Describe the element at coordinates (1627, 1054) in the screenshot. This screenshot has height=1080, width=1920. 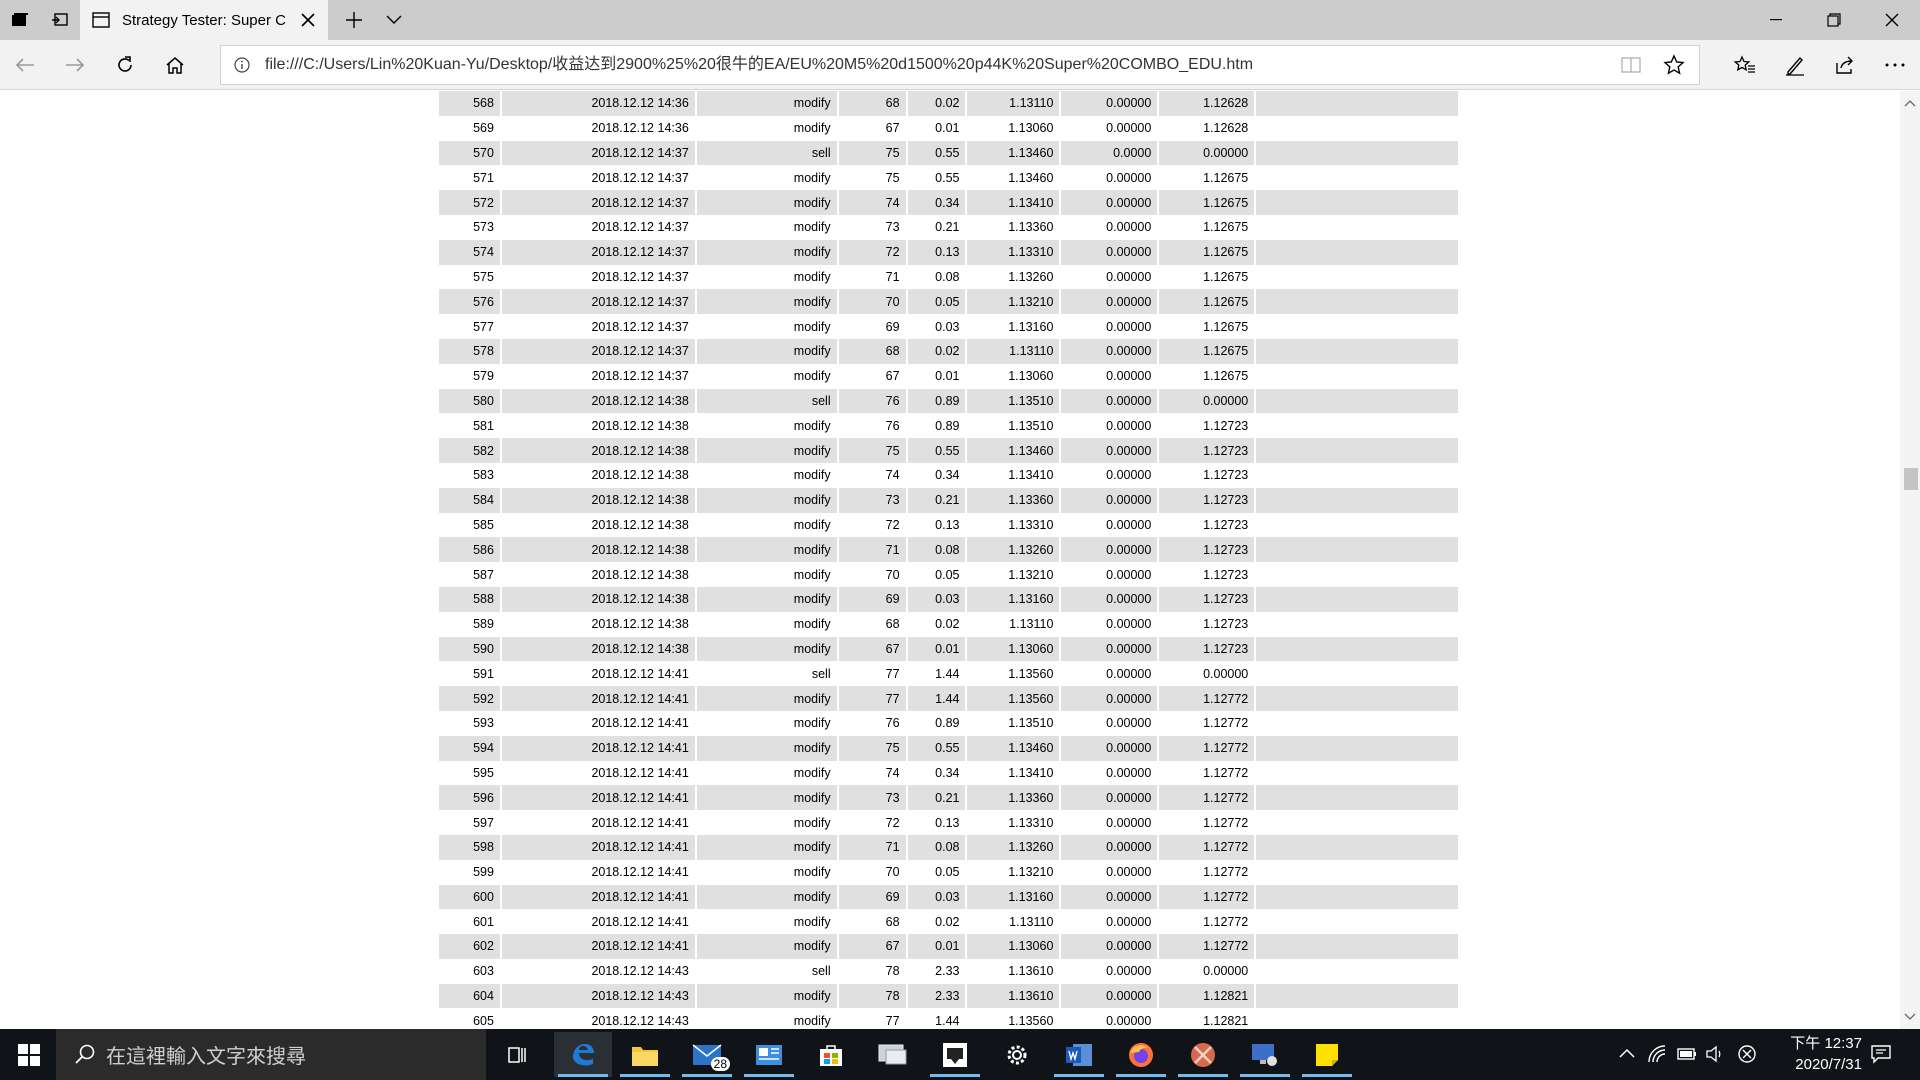
I see `show-hidden-icons-chevron-icon` at that location.